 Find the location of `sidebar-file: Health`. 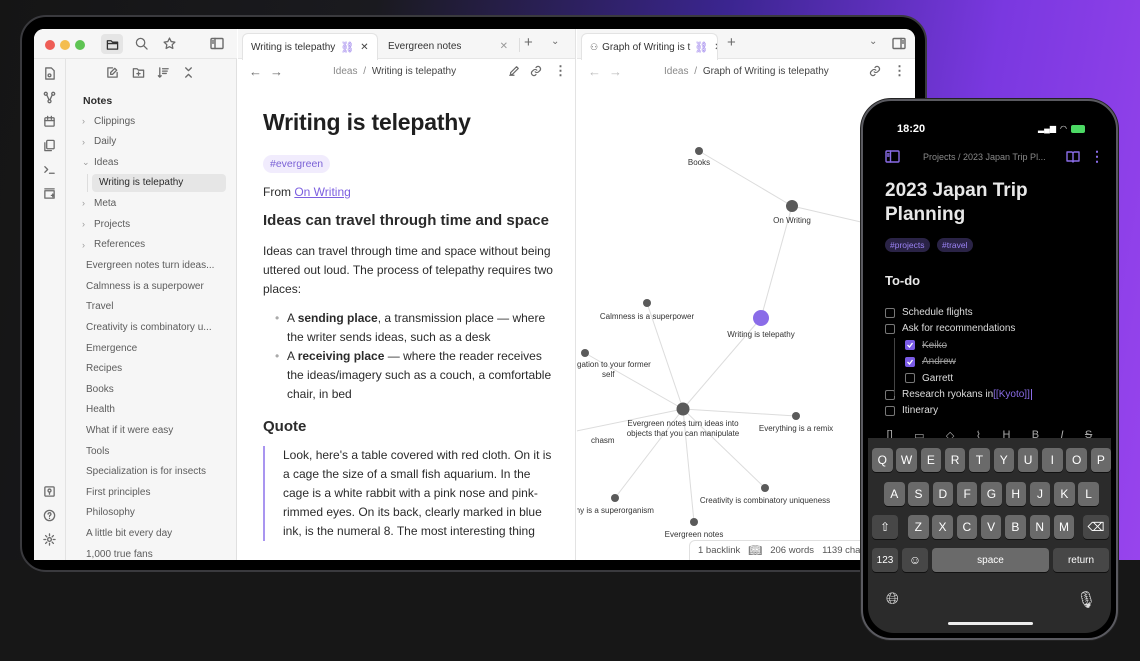

sidebar-file: Health is located at coordinates (100, 409).